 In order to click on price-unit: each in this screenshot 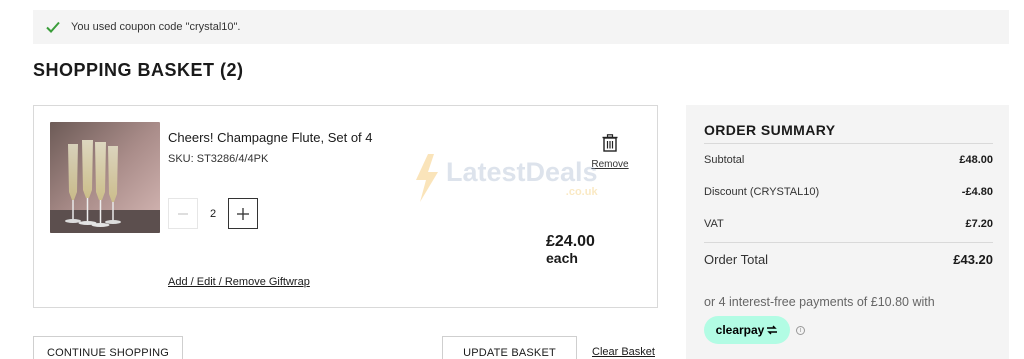, I will do `click(562, 258)`.